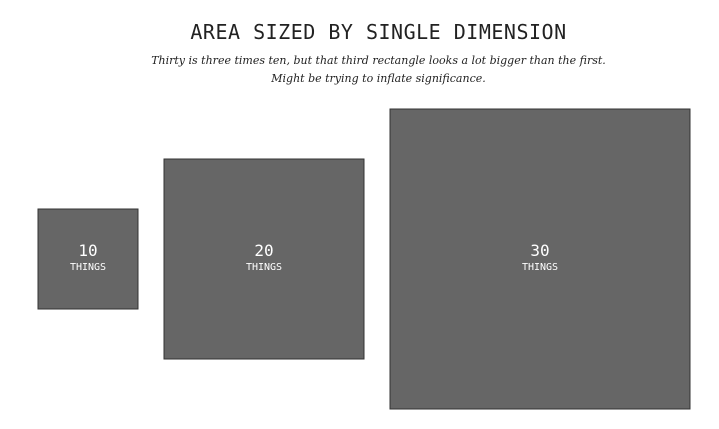 The width and height of the screenshot is (719, 429). I want to click on value-label-10: 10, so click(87, 250).